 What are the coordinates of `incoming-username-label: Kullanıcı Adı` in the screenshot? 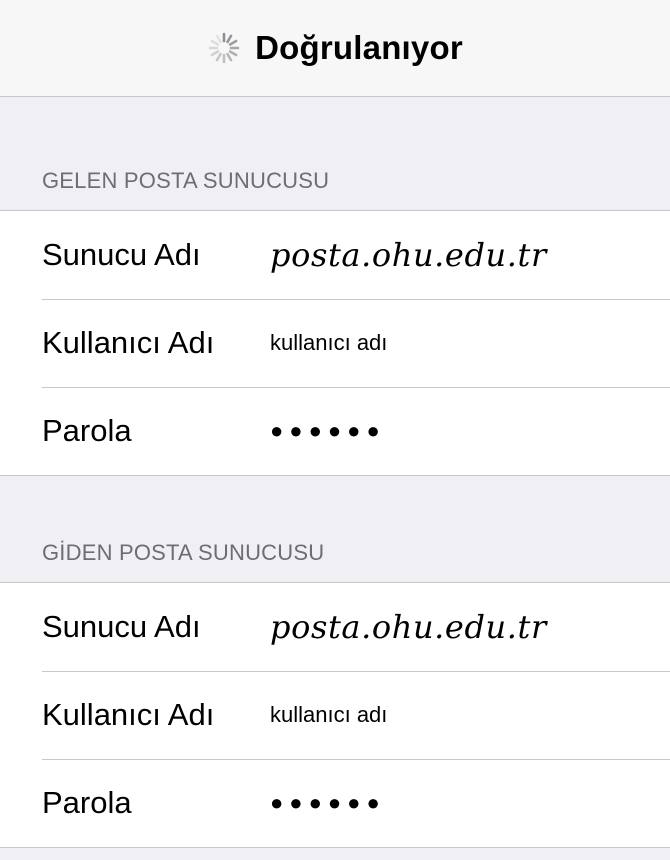 It's located at (128, 342).